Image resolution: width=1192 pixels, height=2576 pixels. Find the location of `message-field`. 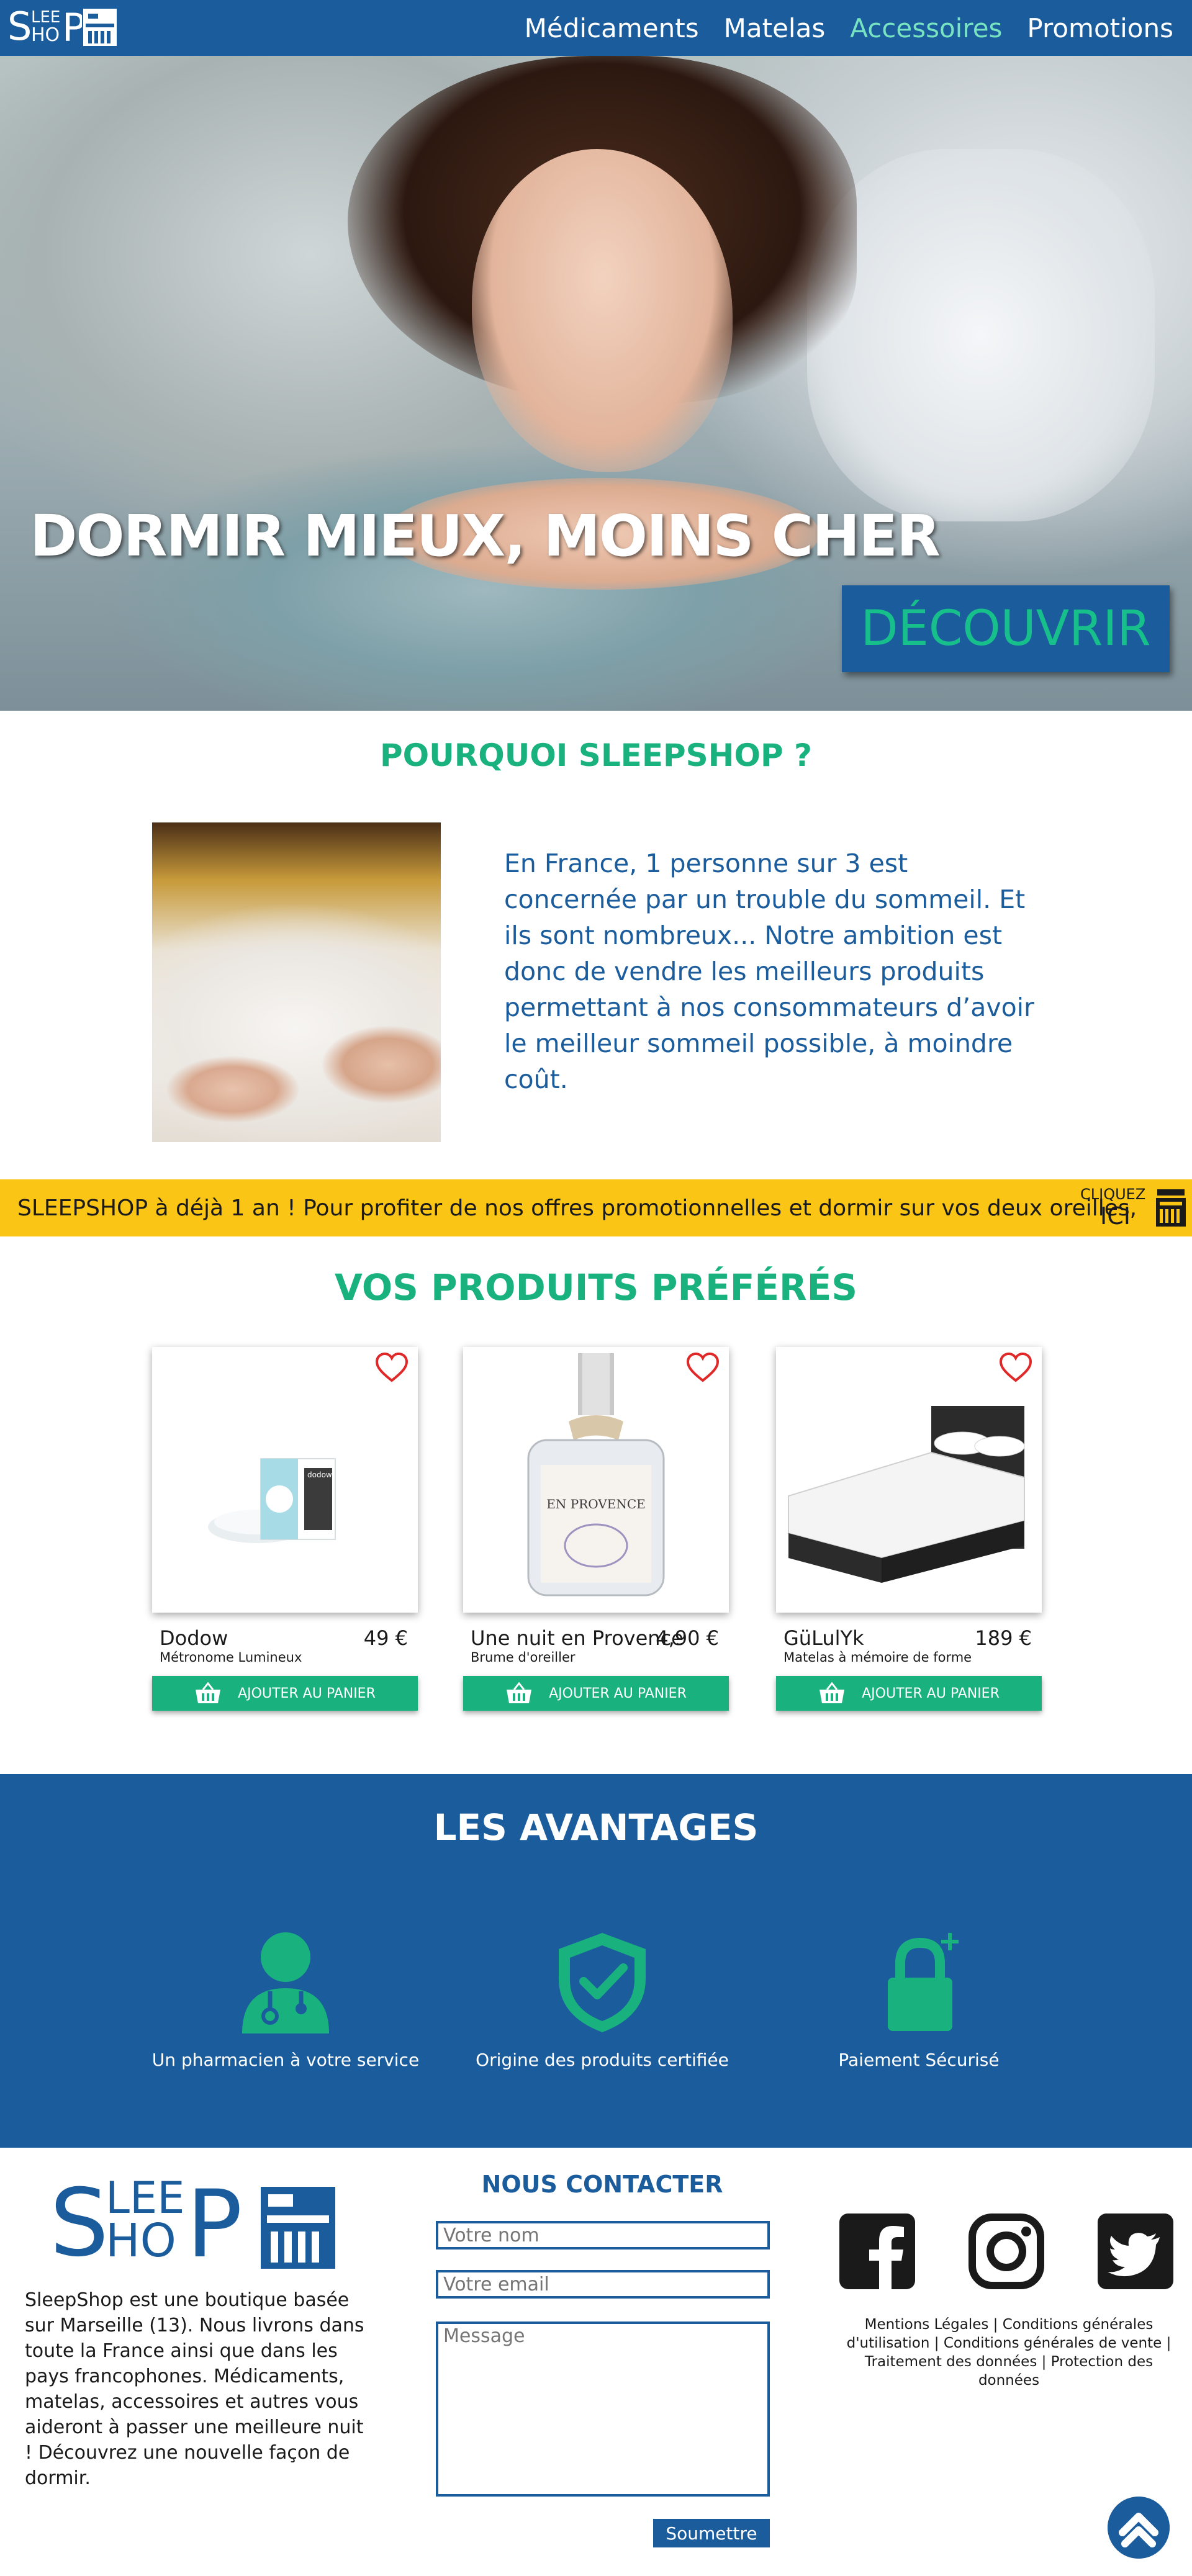

message-field is located at coordinates (603, 2409).